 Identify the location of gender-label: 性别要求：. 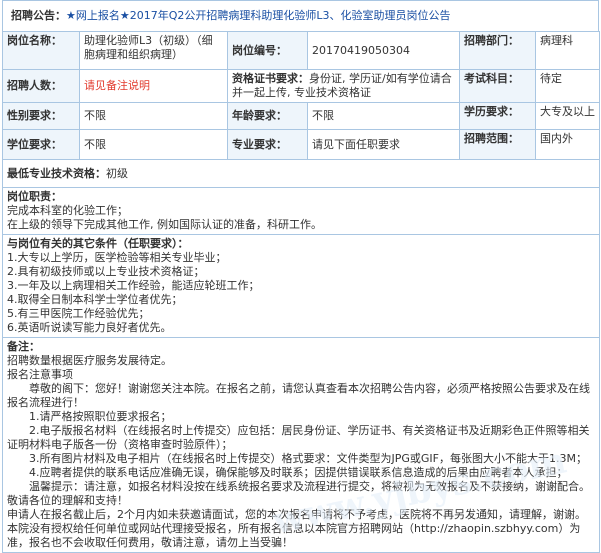
(41, 116).